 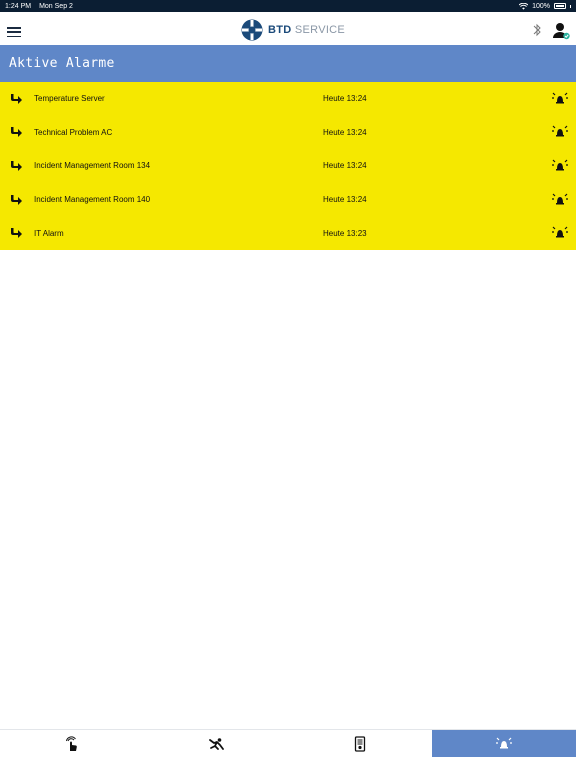 I want to click on alarm-row: IT Alarm Heute 13:23, so click(x=288, y=233).